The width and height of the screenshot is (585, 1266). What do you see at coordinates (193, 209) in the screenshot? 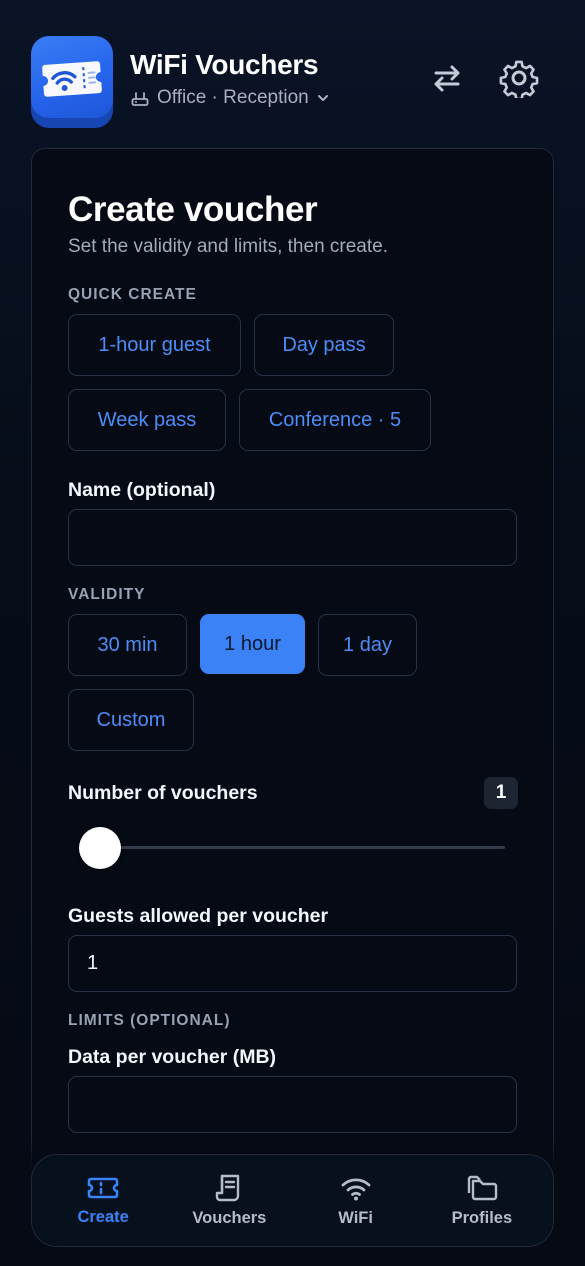
I see `card-title: Create voucher` at bounding box center [193, 209].